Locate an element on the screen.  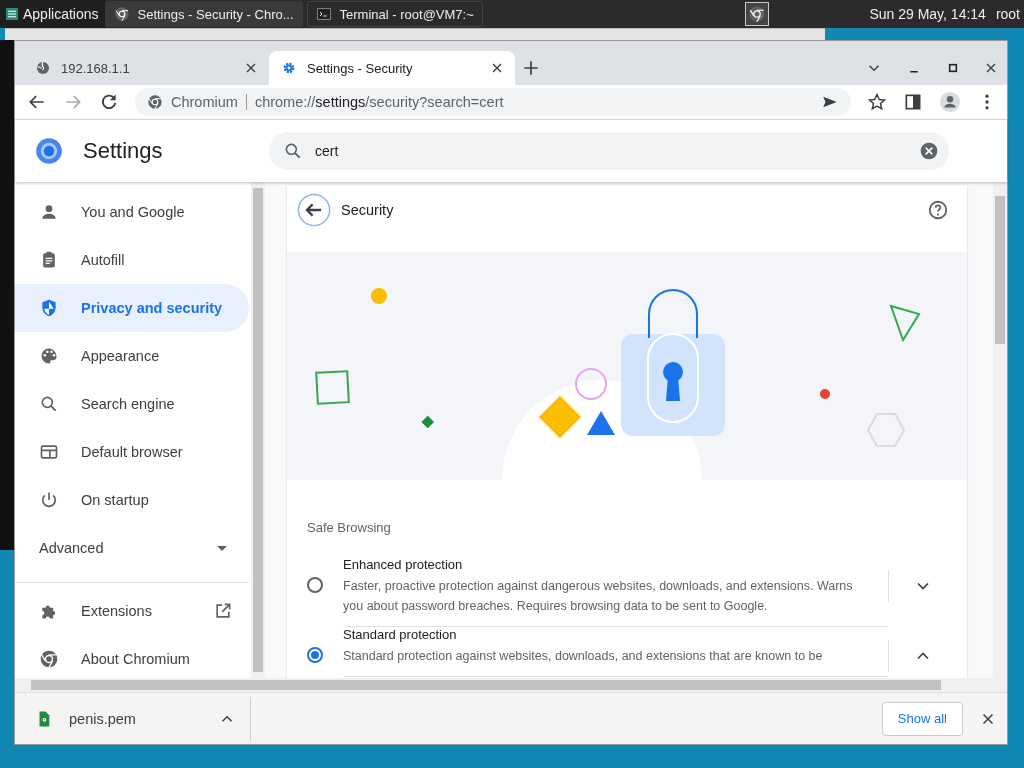
bookmark-star-icon is located at coordinates (877, 102).